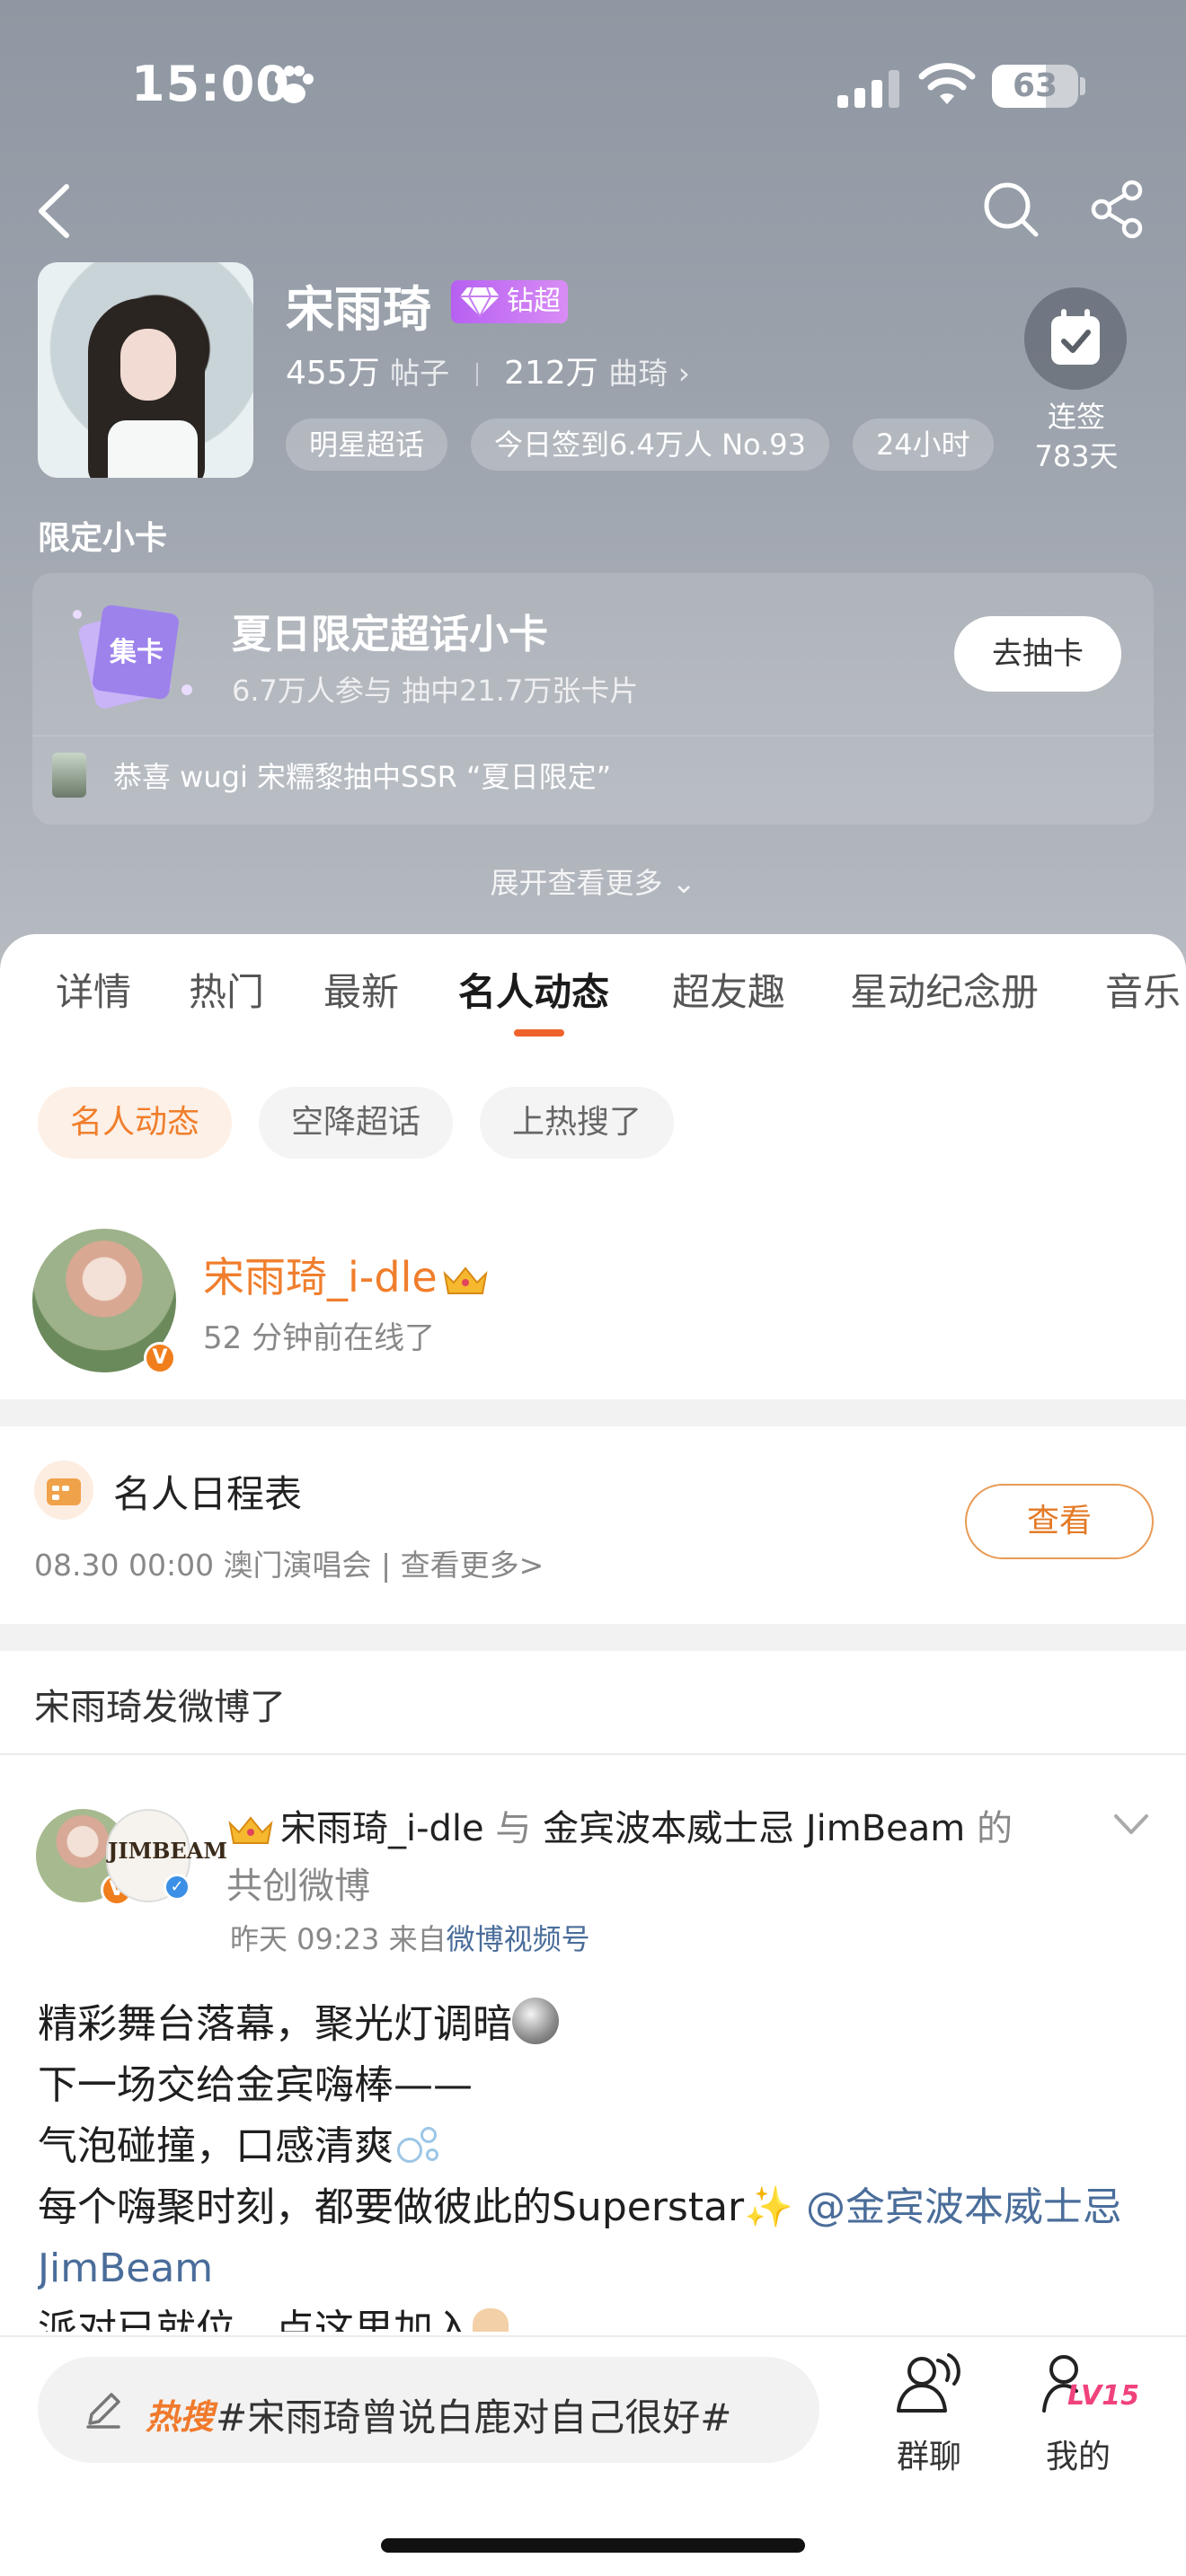  I want to click on chip-24h: 24小时, so click(923, 445).